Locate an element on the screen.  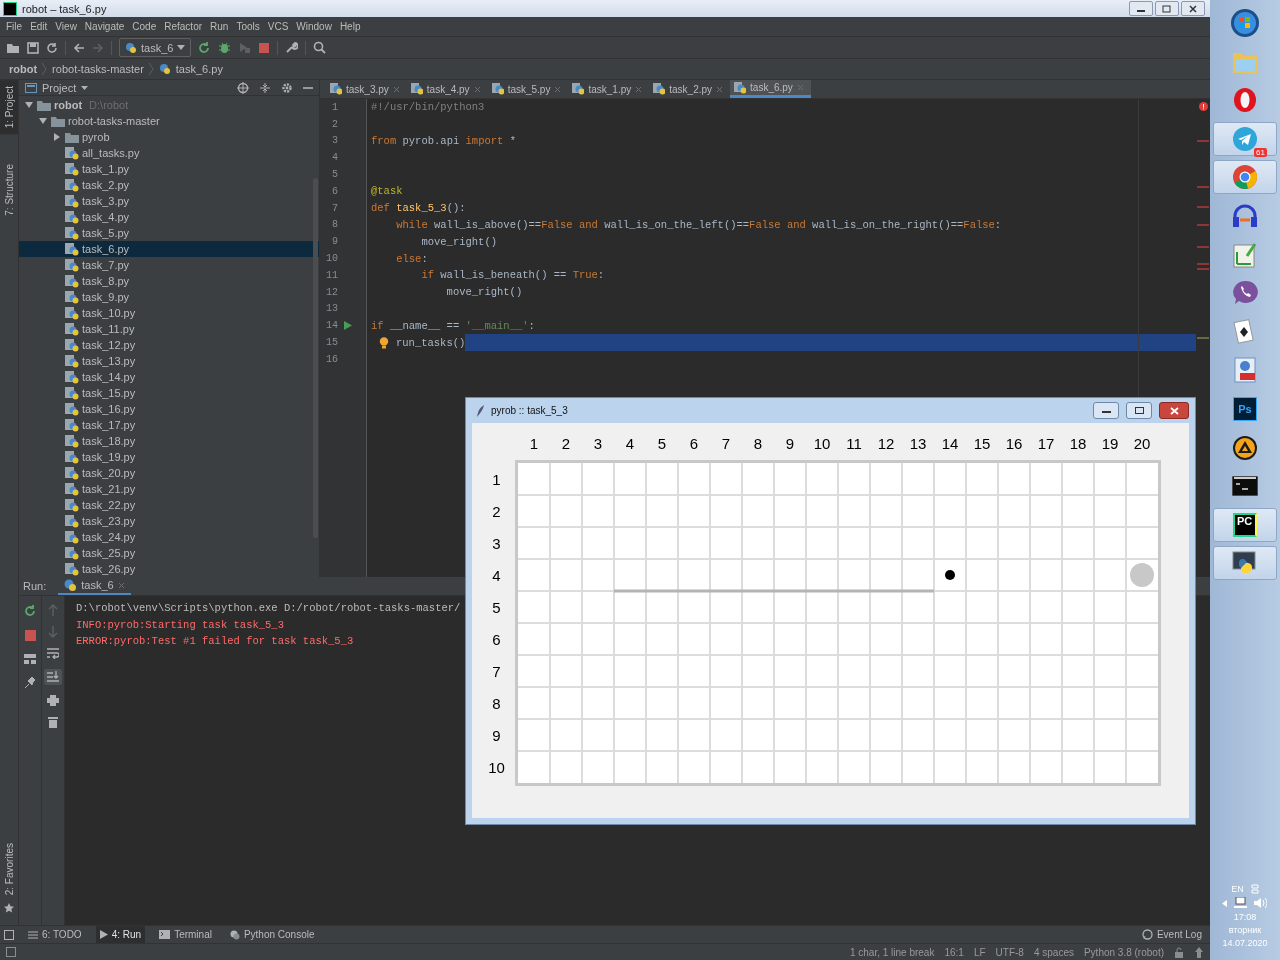
inspector-icon is located at coordinates (1199, 952).